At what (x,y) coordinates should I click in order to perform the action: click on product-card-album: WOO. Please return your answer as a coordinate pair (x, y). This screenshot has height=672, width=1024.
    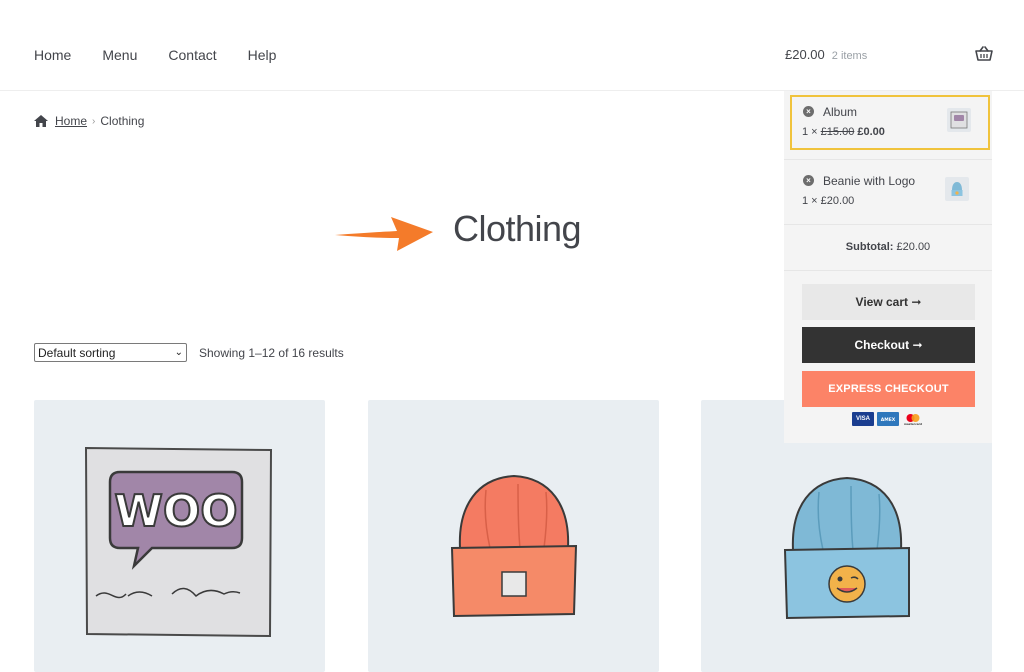
    Looking at the image, I should click on (179, 536).